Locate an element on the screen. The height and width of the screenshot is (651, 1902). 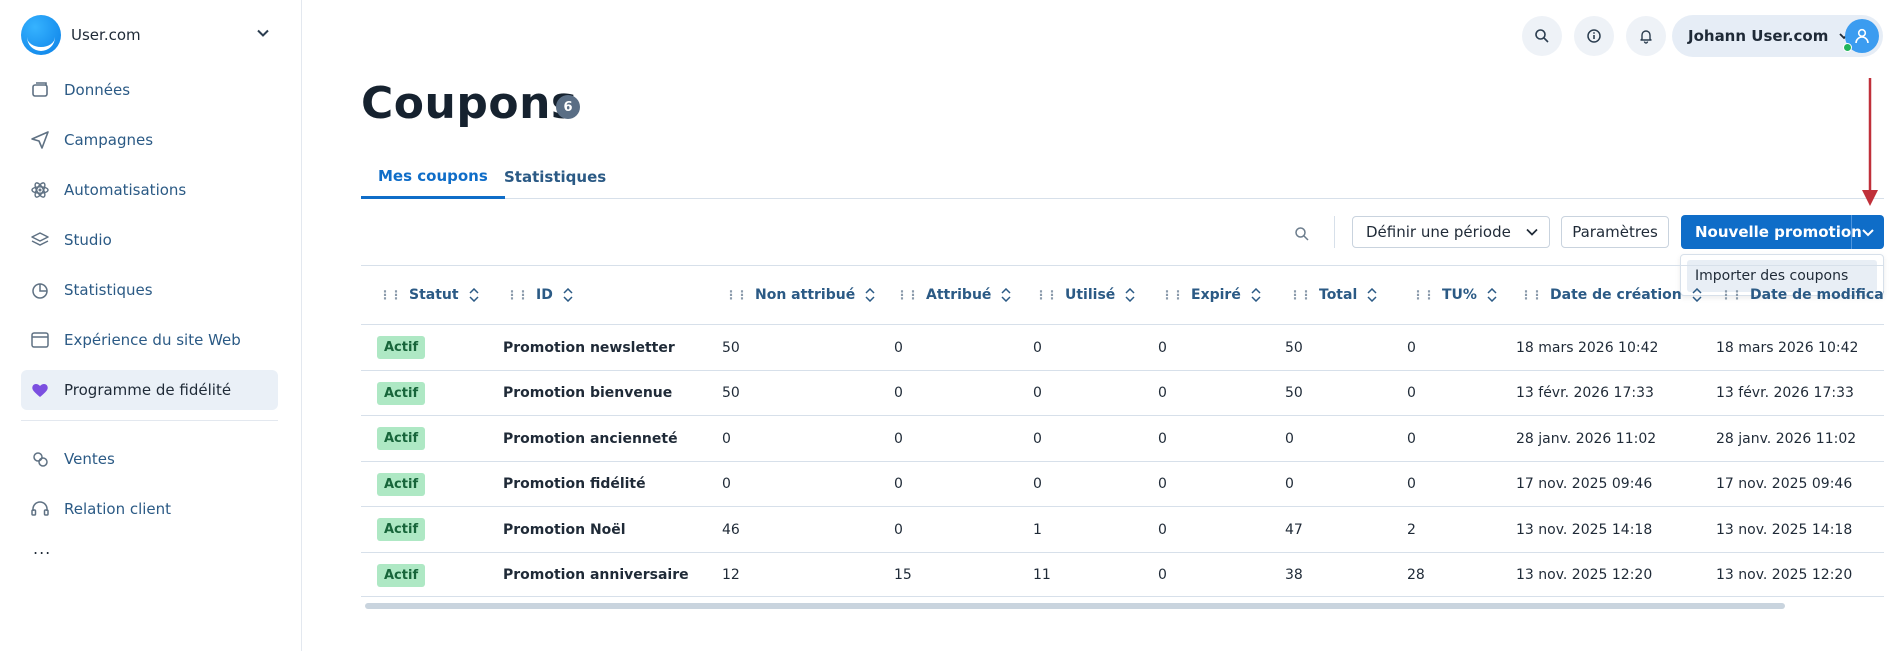
sidebar-item-label: Ventes is located at coordinates (89, 459).